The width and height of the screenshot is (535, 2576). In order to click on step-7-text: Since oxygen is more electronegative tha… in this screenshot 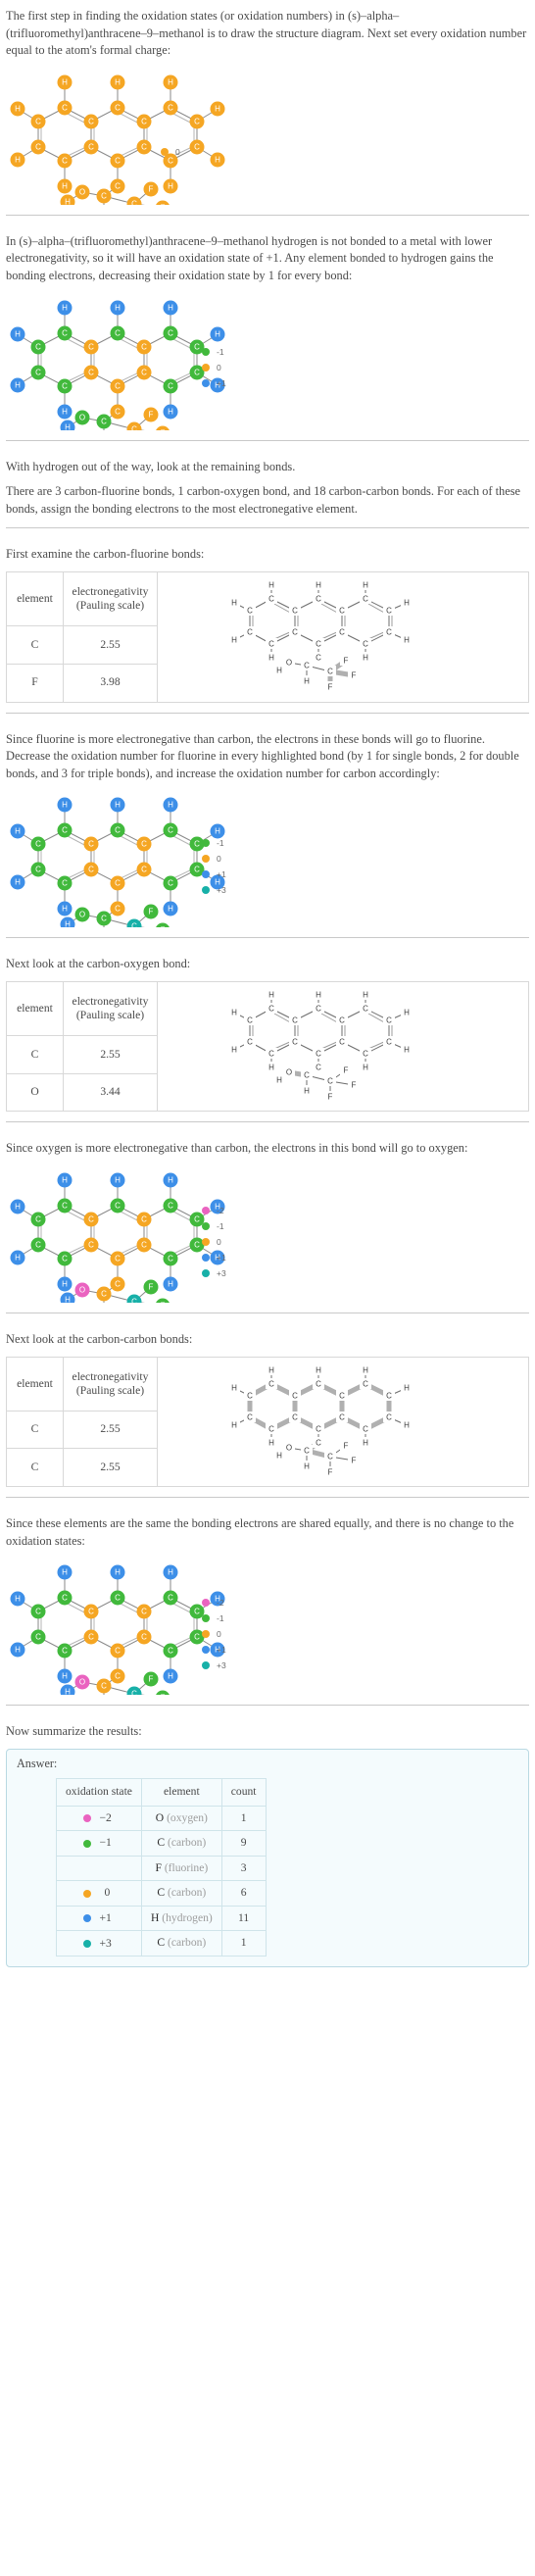, I will do `click(237, 1148)`.